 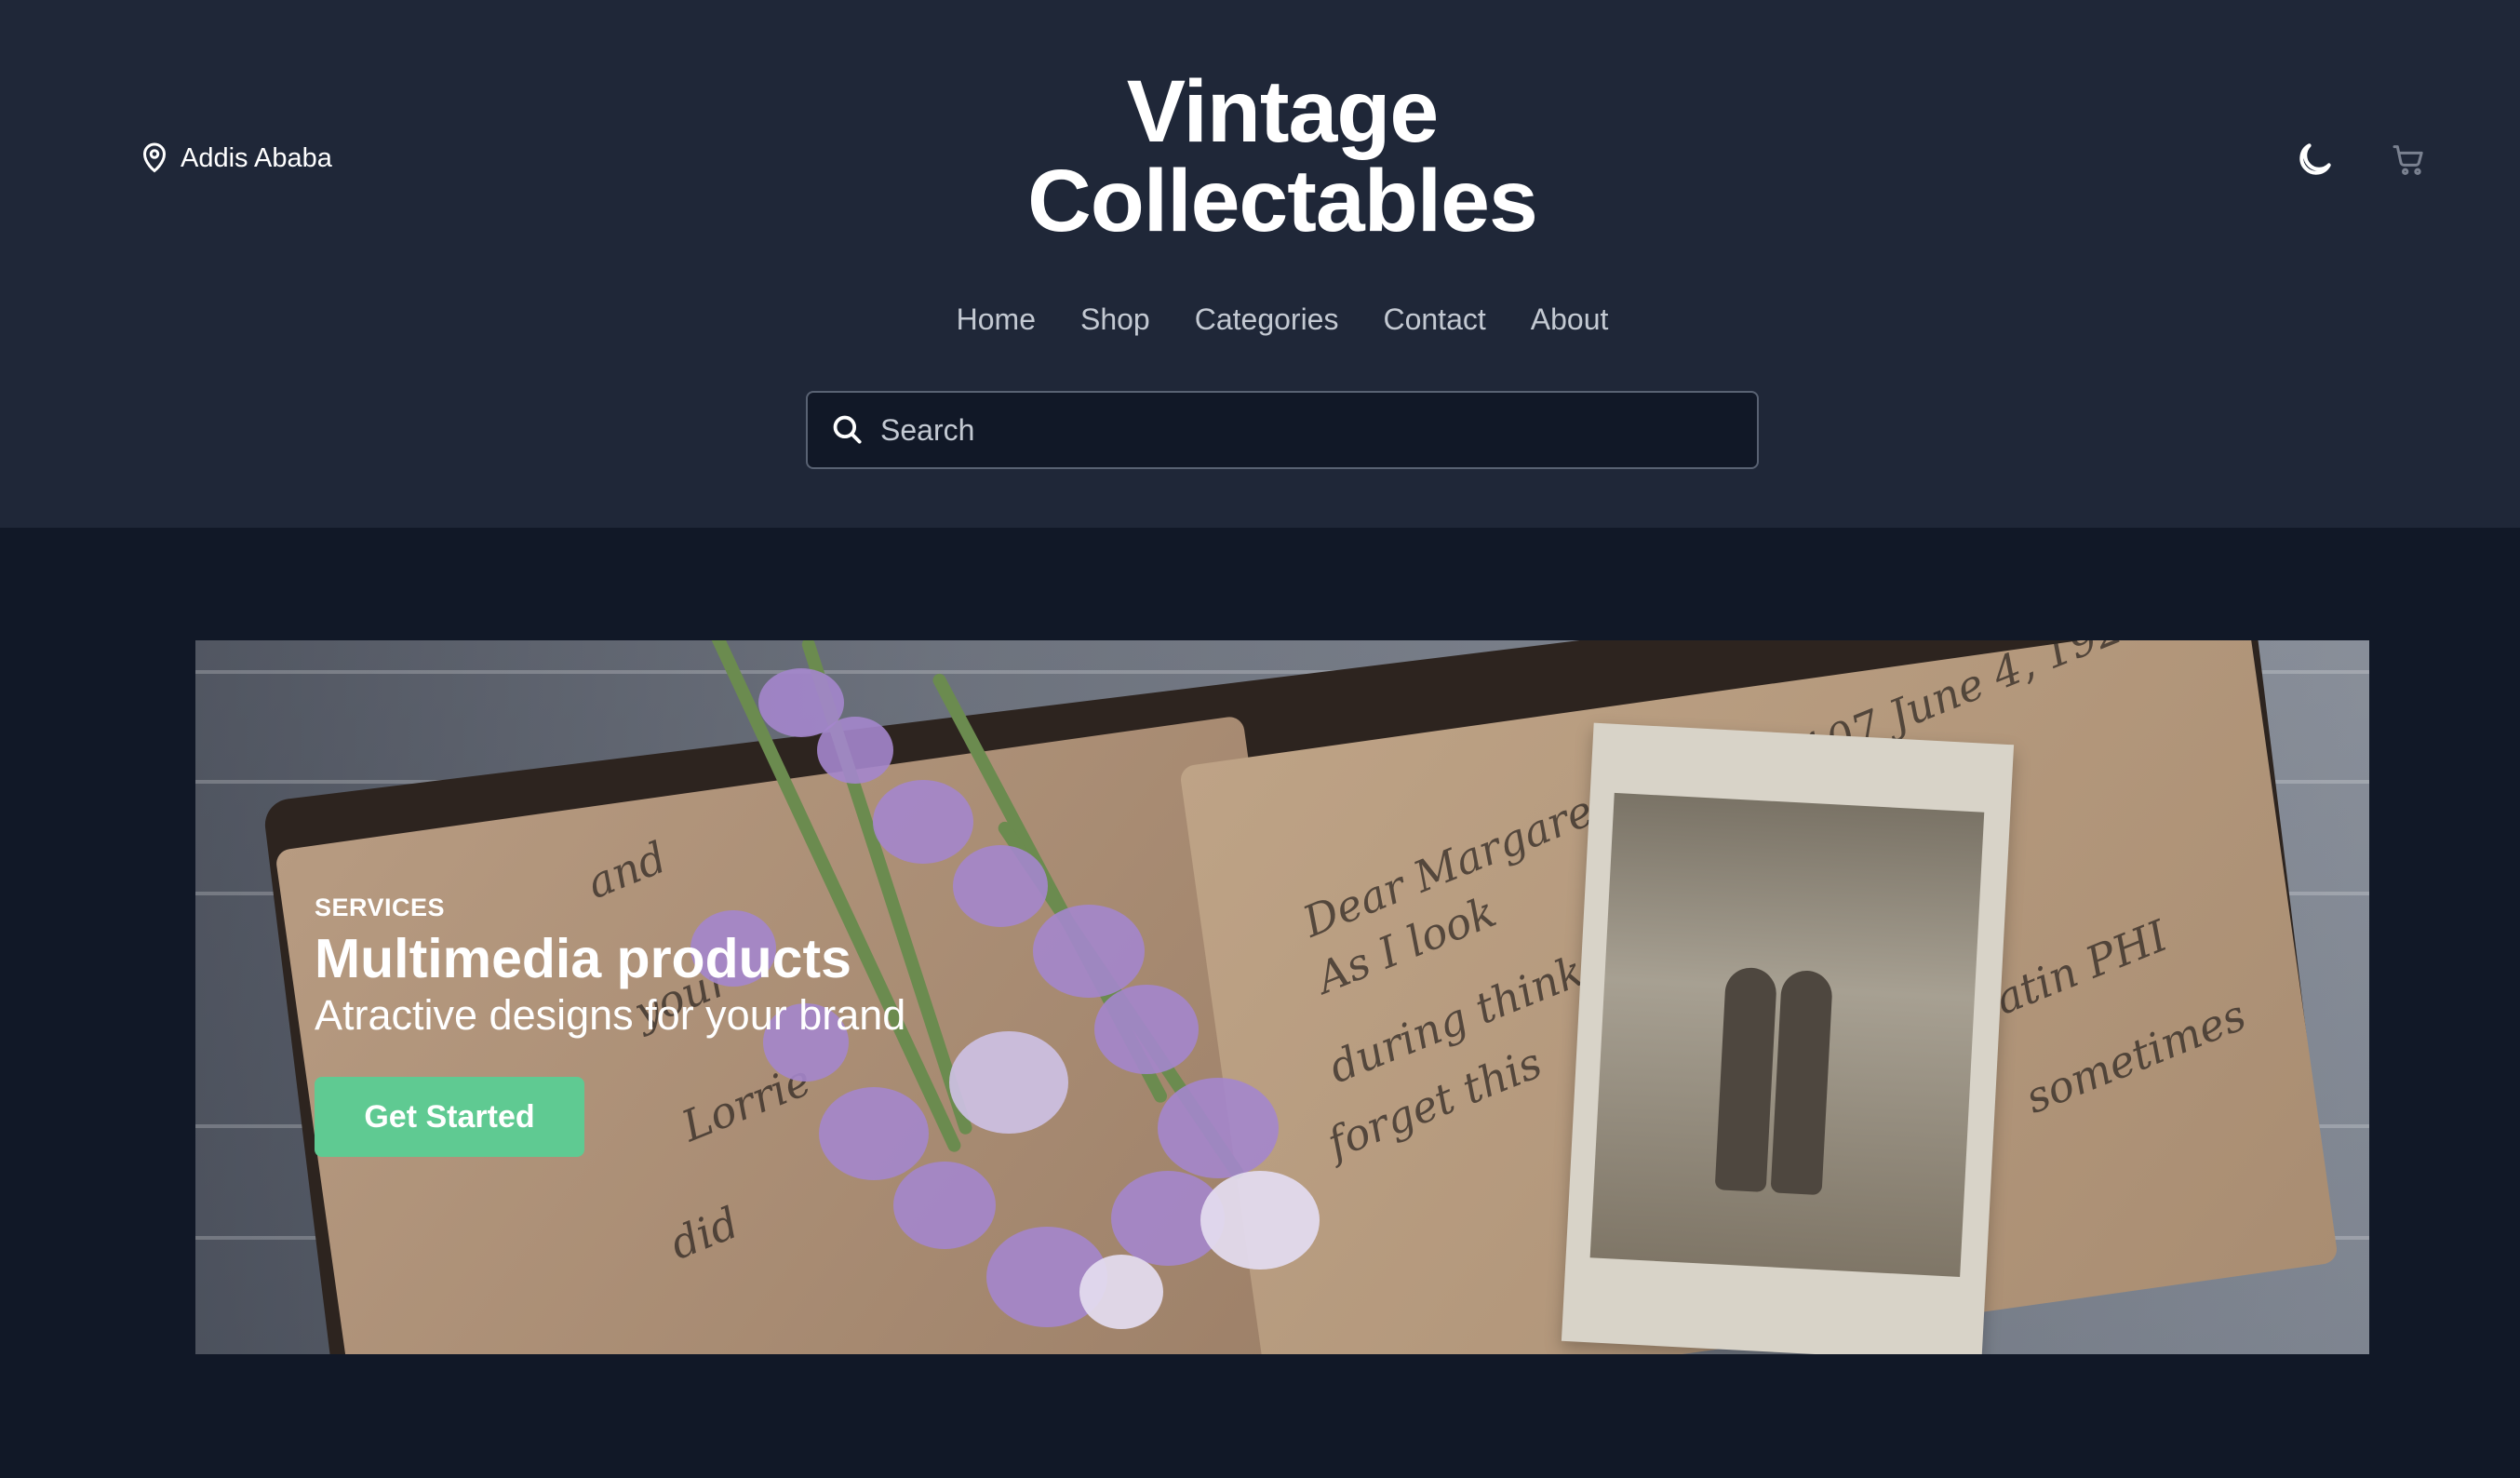 I want to click on nav-about: About, so click(x=1570, y=319).